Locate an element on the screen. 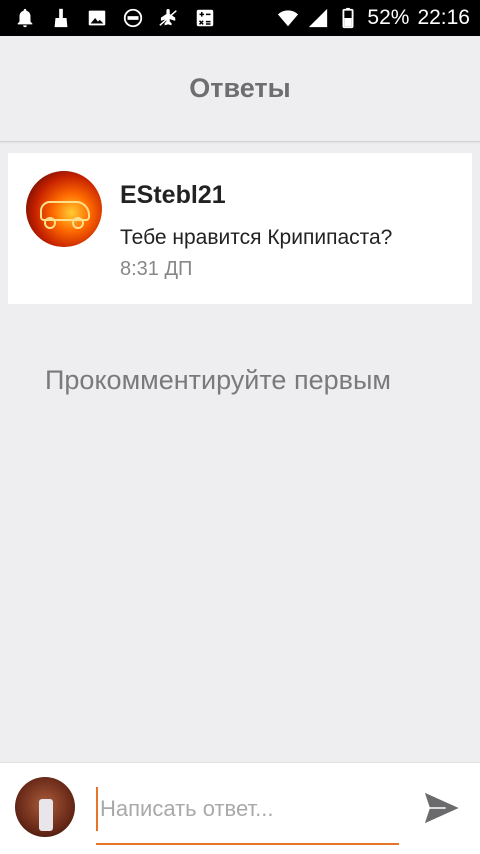 This screenshot has height=854, width=480. post-text: Тебе нравится Крипипаста? is located at coordinates (256, 237).